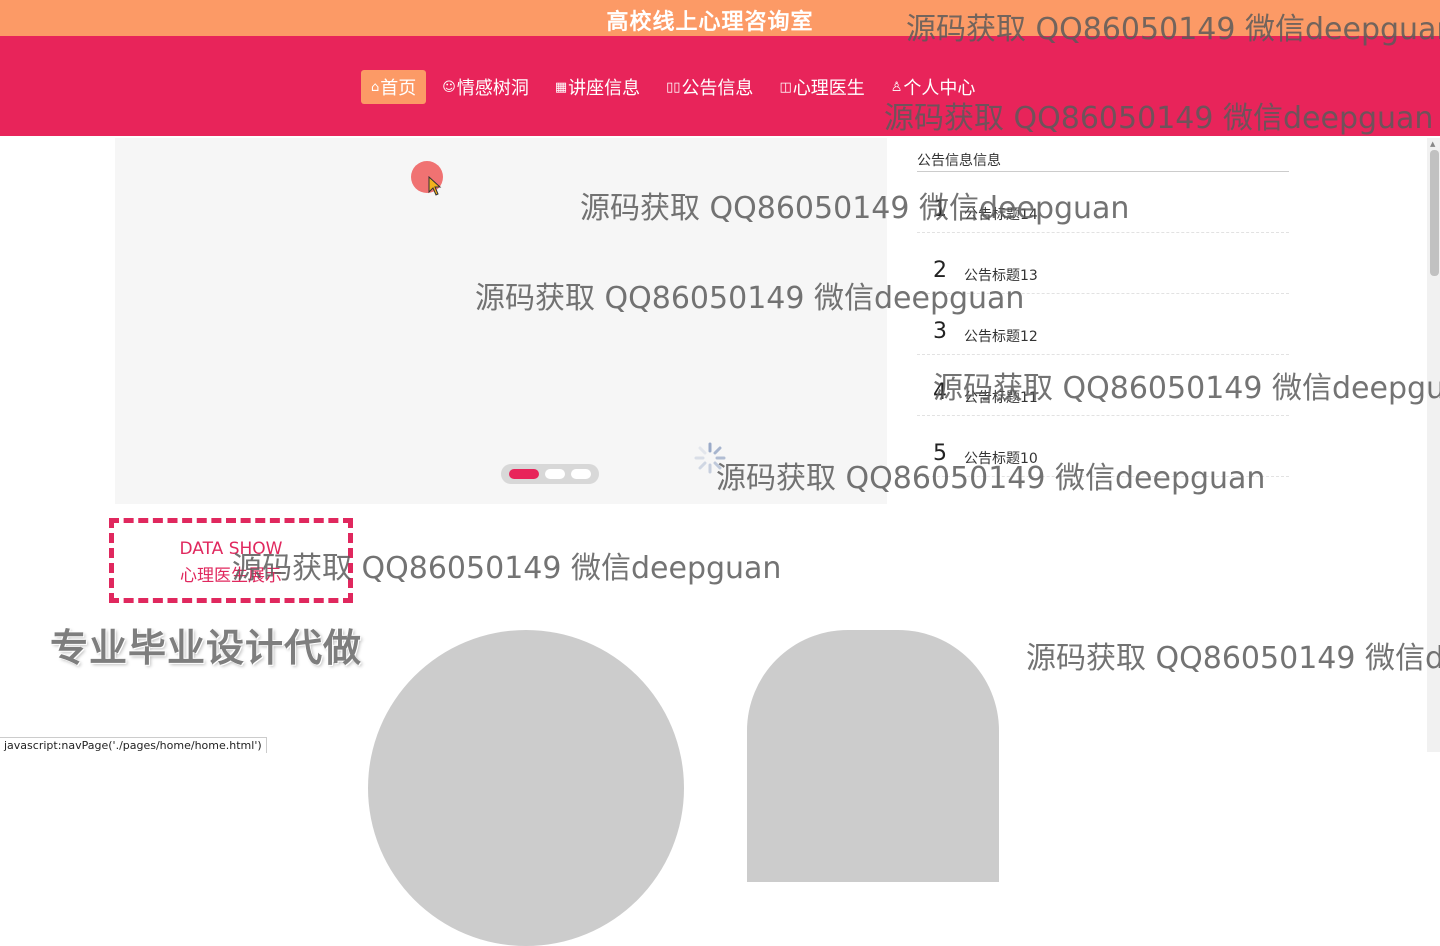 This screenshot has height=946, width=1440. I want to click on main-nav: ⌂ 首页 ☺ 情感树洞 ▦ 讲座信息 ▯▯ 公告信息 ◫ 心理医生 ♙ 个人中心, so click(676, 87).